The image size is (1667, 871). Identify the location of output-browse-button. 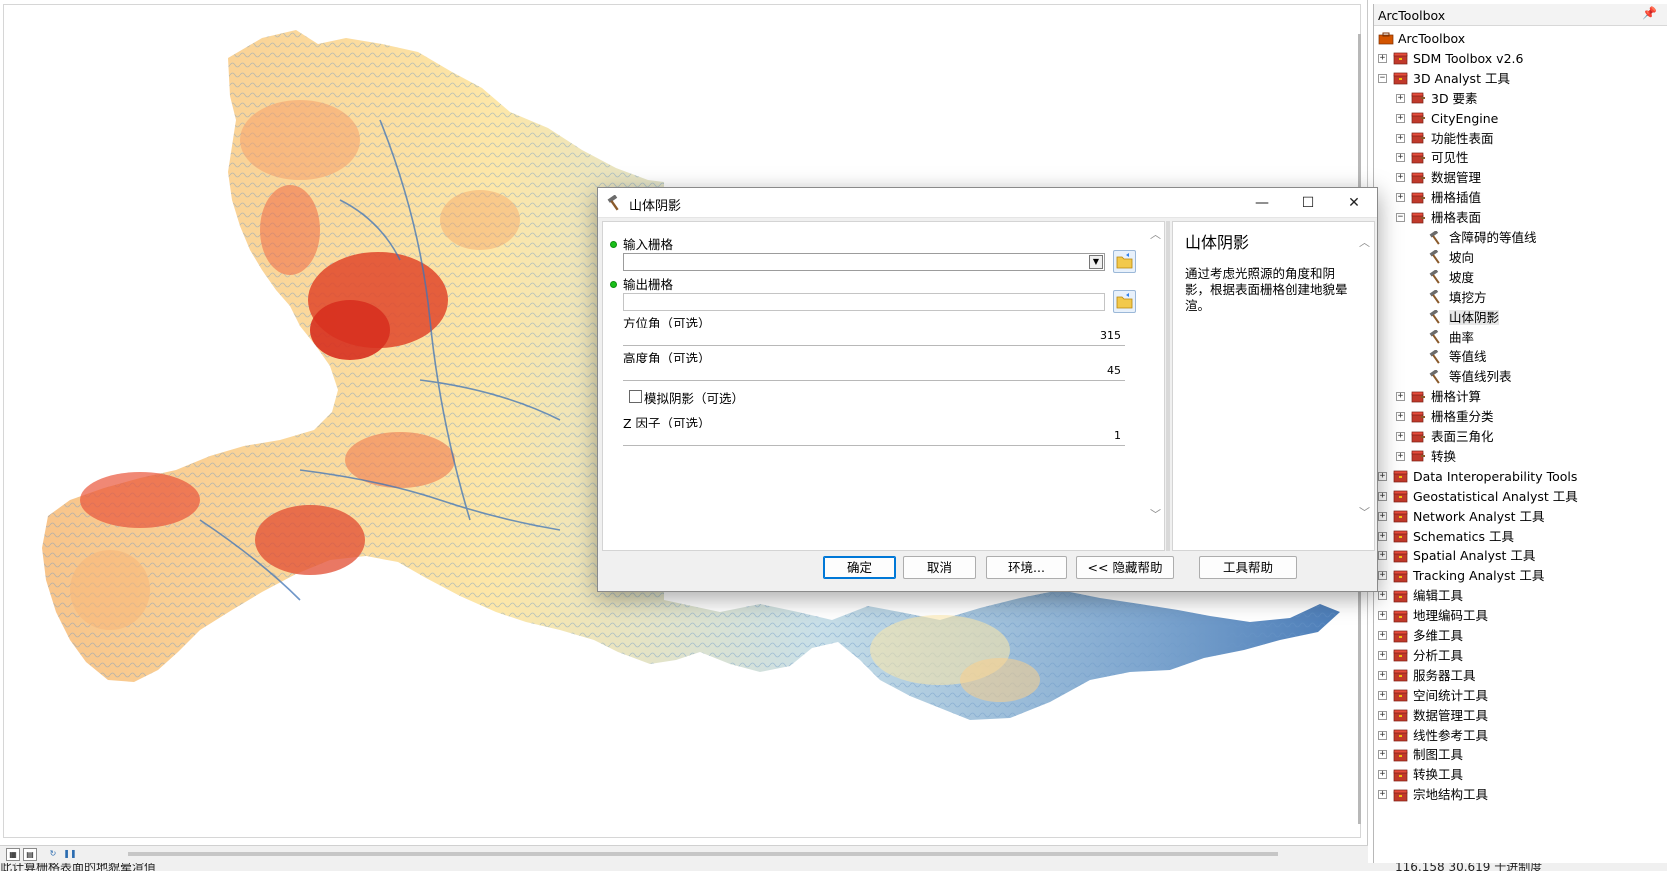
(1124, 301).